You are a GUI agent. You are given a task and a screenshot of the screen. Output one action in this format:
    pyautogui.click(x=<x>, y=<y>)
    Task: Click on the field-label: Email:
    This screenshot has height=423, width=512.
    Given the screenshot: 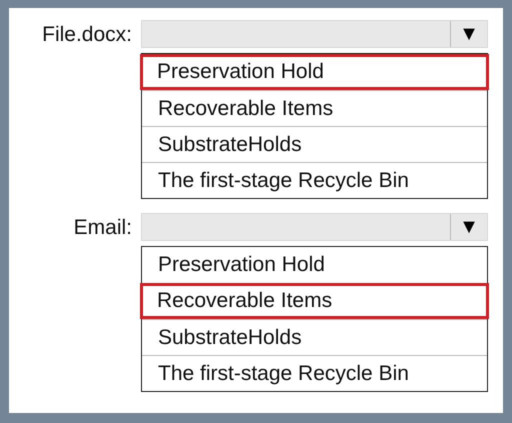 What is the action you would take?
    pyautogui.click(x=102, y=228)
    